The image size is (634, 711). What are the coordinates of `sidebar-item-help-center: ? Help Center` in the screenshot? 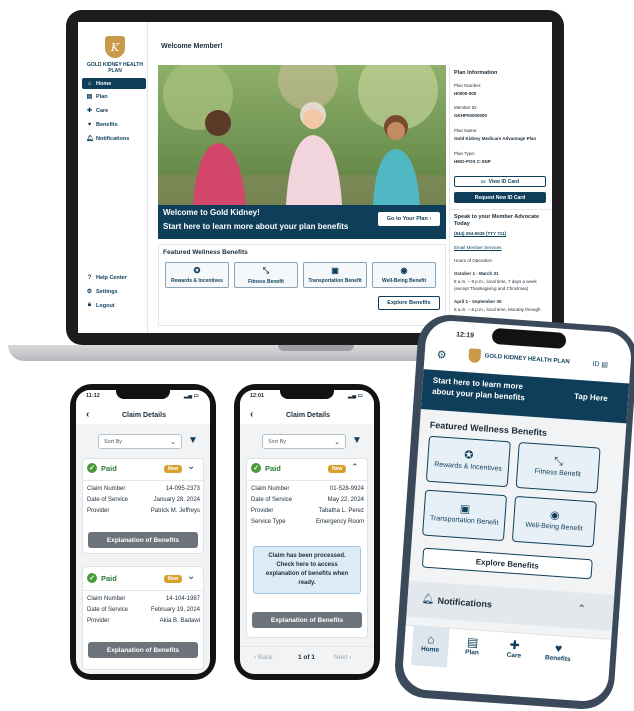 It's located at (114, 277).